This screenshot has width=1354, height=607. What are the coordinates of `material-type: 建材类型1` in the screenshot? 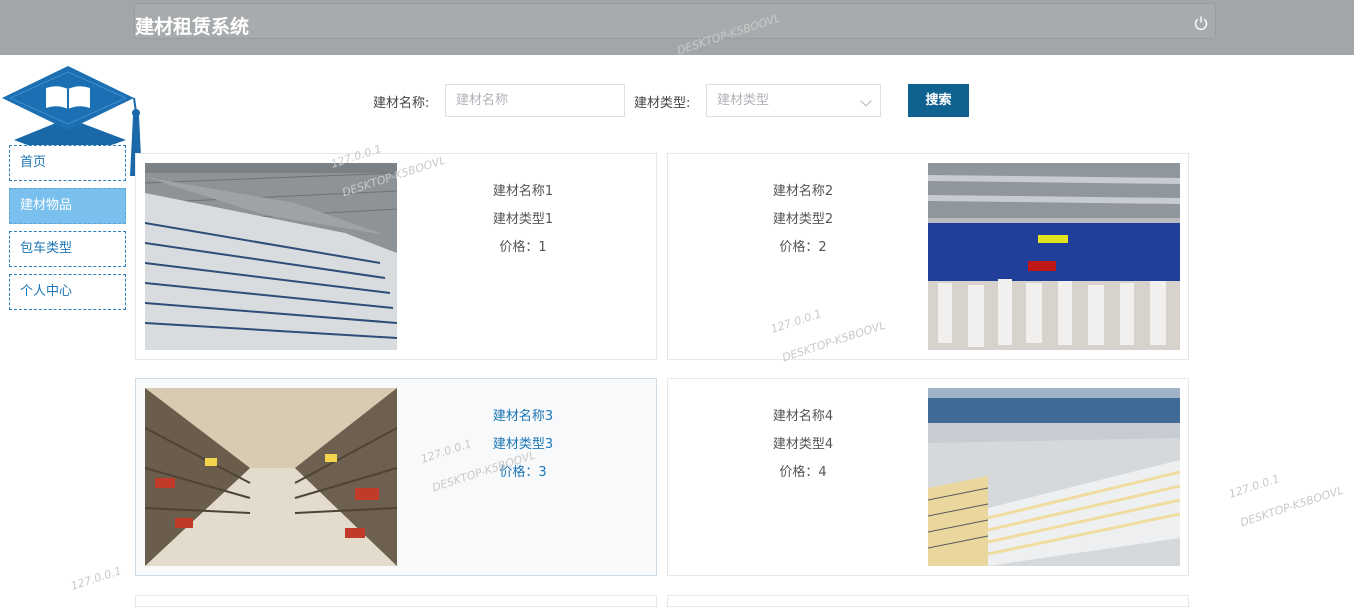 It's located at (523, 219).